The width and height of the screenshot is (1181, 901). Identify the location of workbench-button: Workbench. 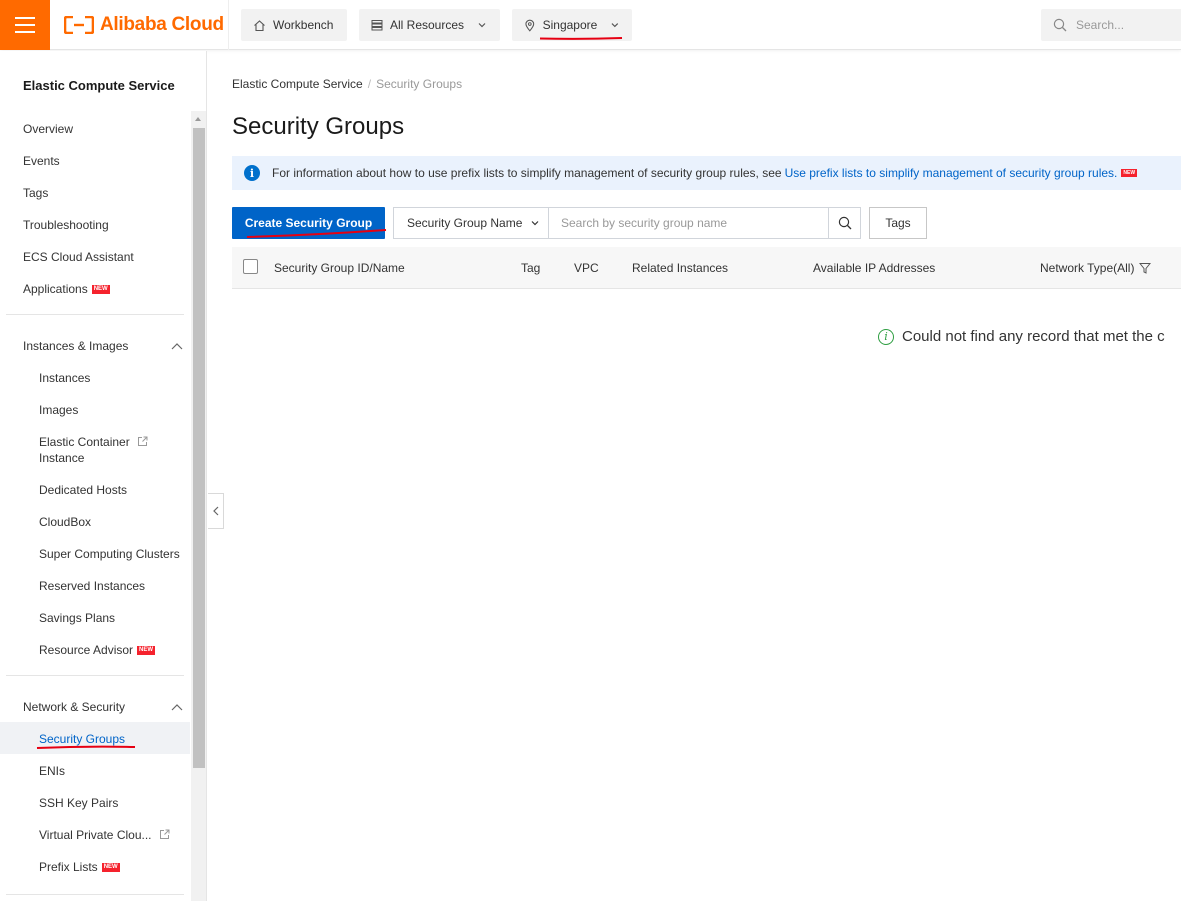
(294, 25).